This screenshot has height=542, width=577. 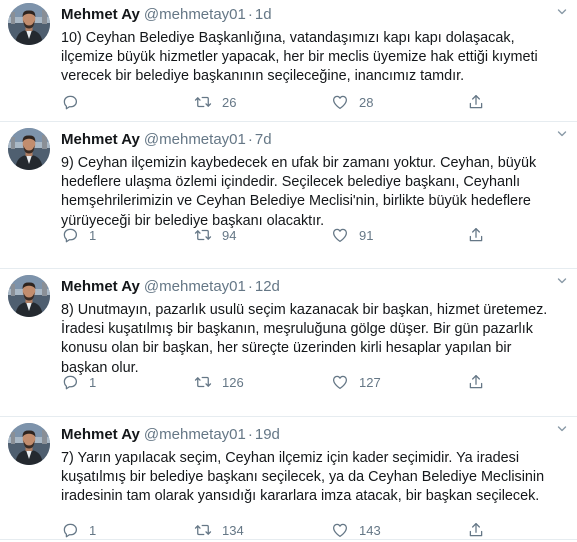 I want to click on retweet-count: 26, so click(x=229, y=102).